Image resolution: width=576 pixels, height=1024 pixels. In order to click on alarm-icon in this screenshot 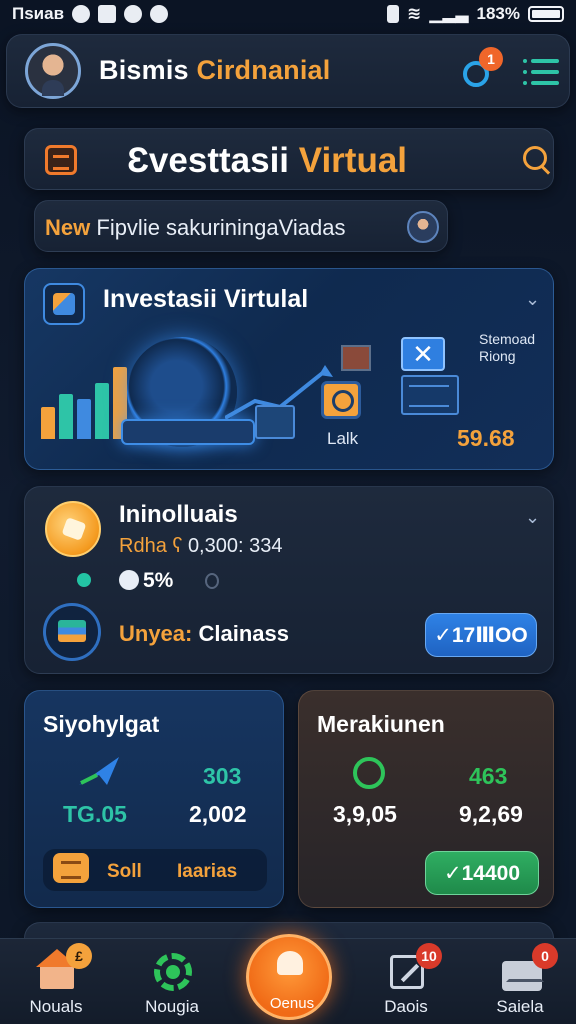, I will do `click(81, 14)`.